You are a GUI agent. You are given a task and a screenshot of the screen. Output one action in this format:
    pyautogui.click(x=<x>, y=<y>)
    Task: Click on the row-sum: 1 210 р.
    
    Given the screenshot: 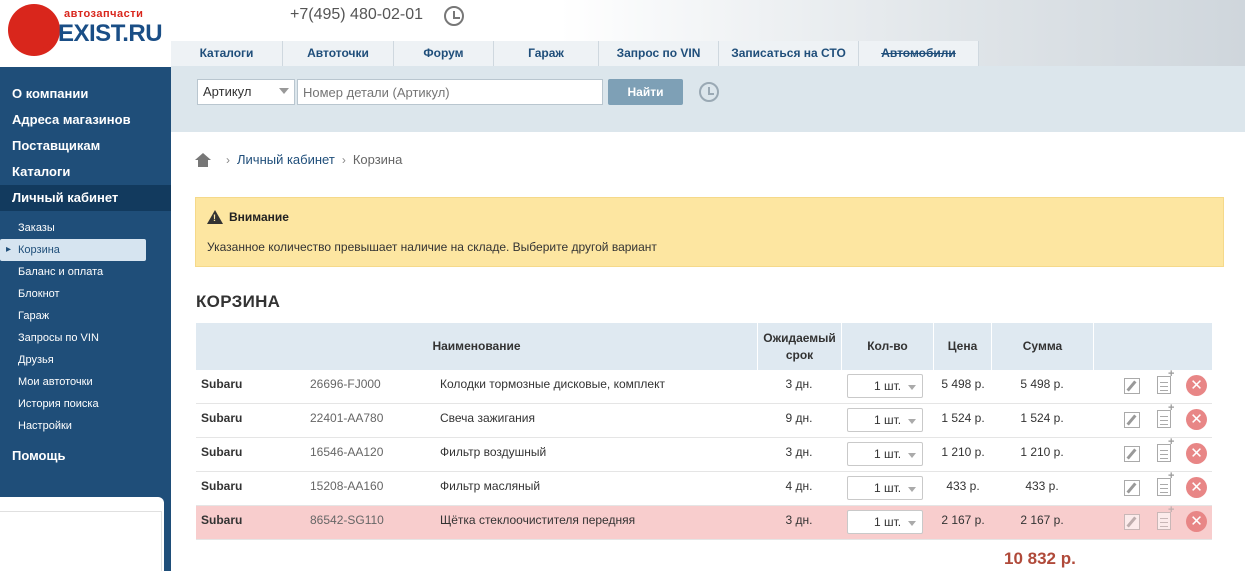 What is the action you would take?
    pyautogui.click(x=1042, y=452)
    